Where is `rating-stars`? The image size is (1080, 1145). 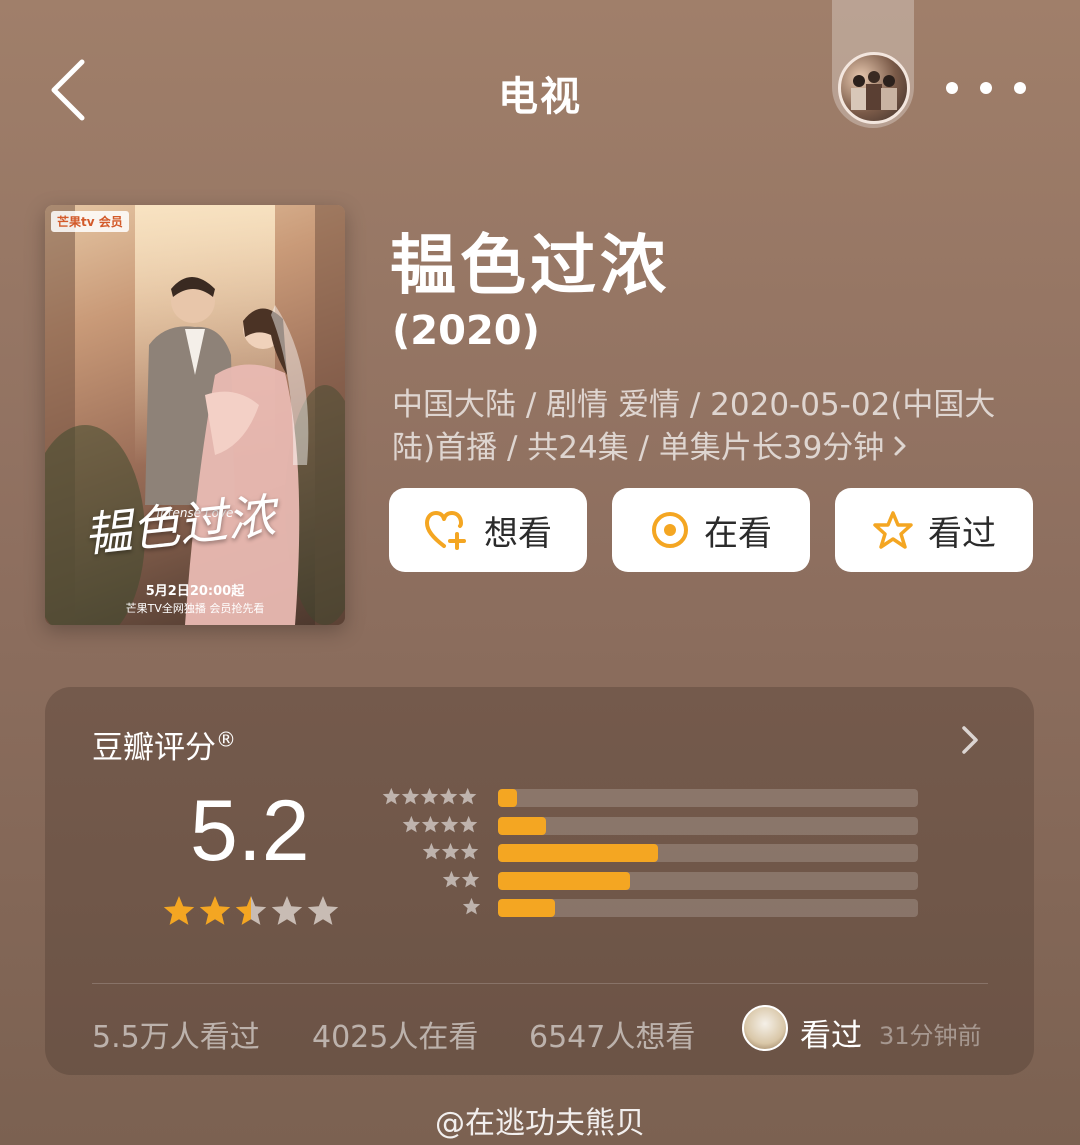
rating-stars is located at coordinates (251, 910).